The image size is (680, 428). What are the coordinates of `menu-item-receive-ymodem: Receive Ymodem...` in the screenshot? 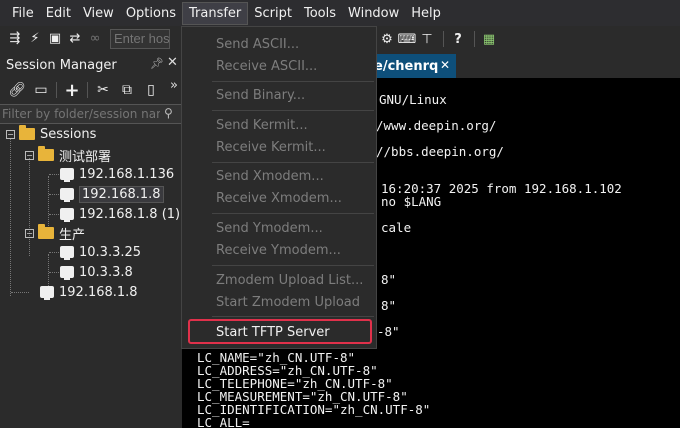 It's located at (279, 250).